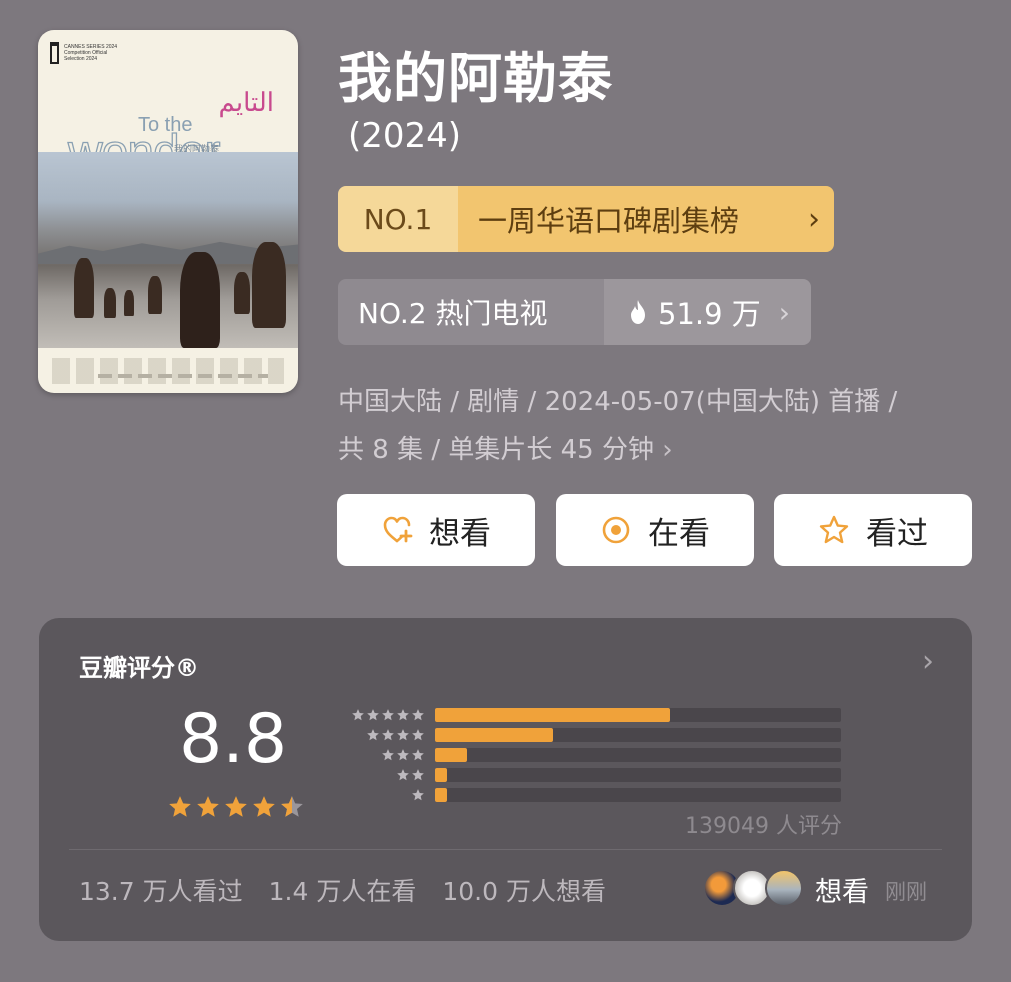  I want to click on info-line-2: 共 8 集 / 单集片长 45 分钟 ›, so click(505, 450).